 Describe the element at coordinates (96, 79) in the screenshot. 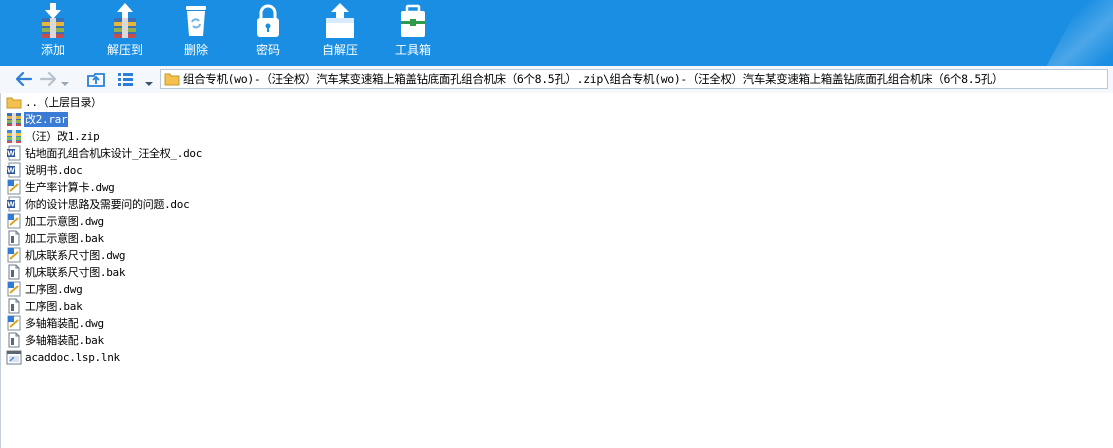

I see `up-folder-icon` at that location.